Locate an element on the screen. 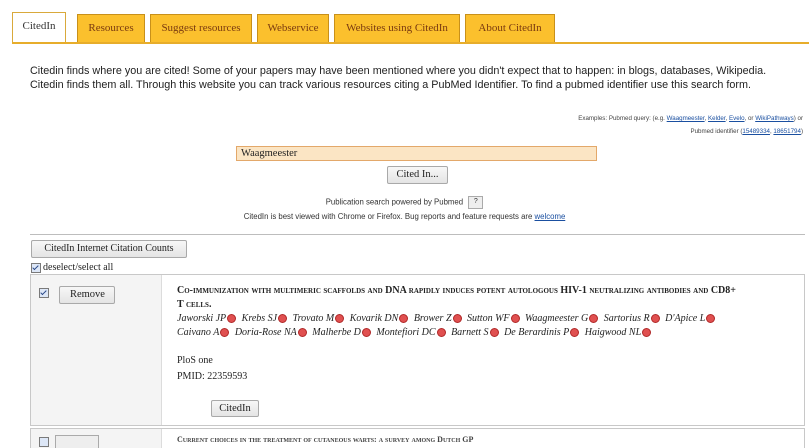 The image size is (809, 448). tab-websites-using-citedin: Websites using CitedIn is located at coordinates (397, 28).